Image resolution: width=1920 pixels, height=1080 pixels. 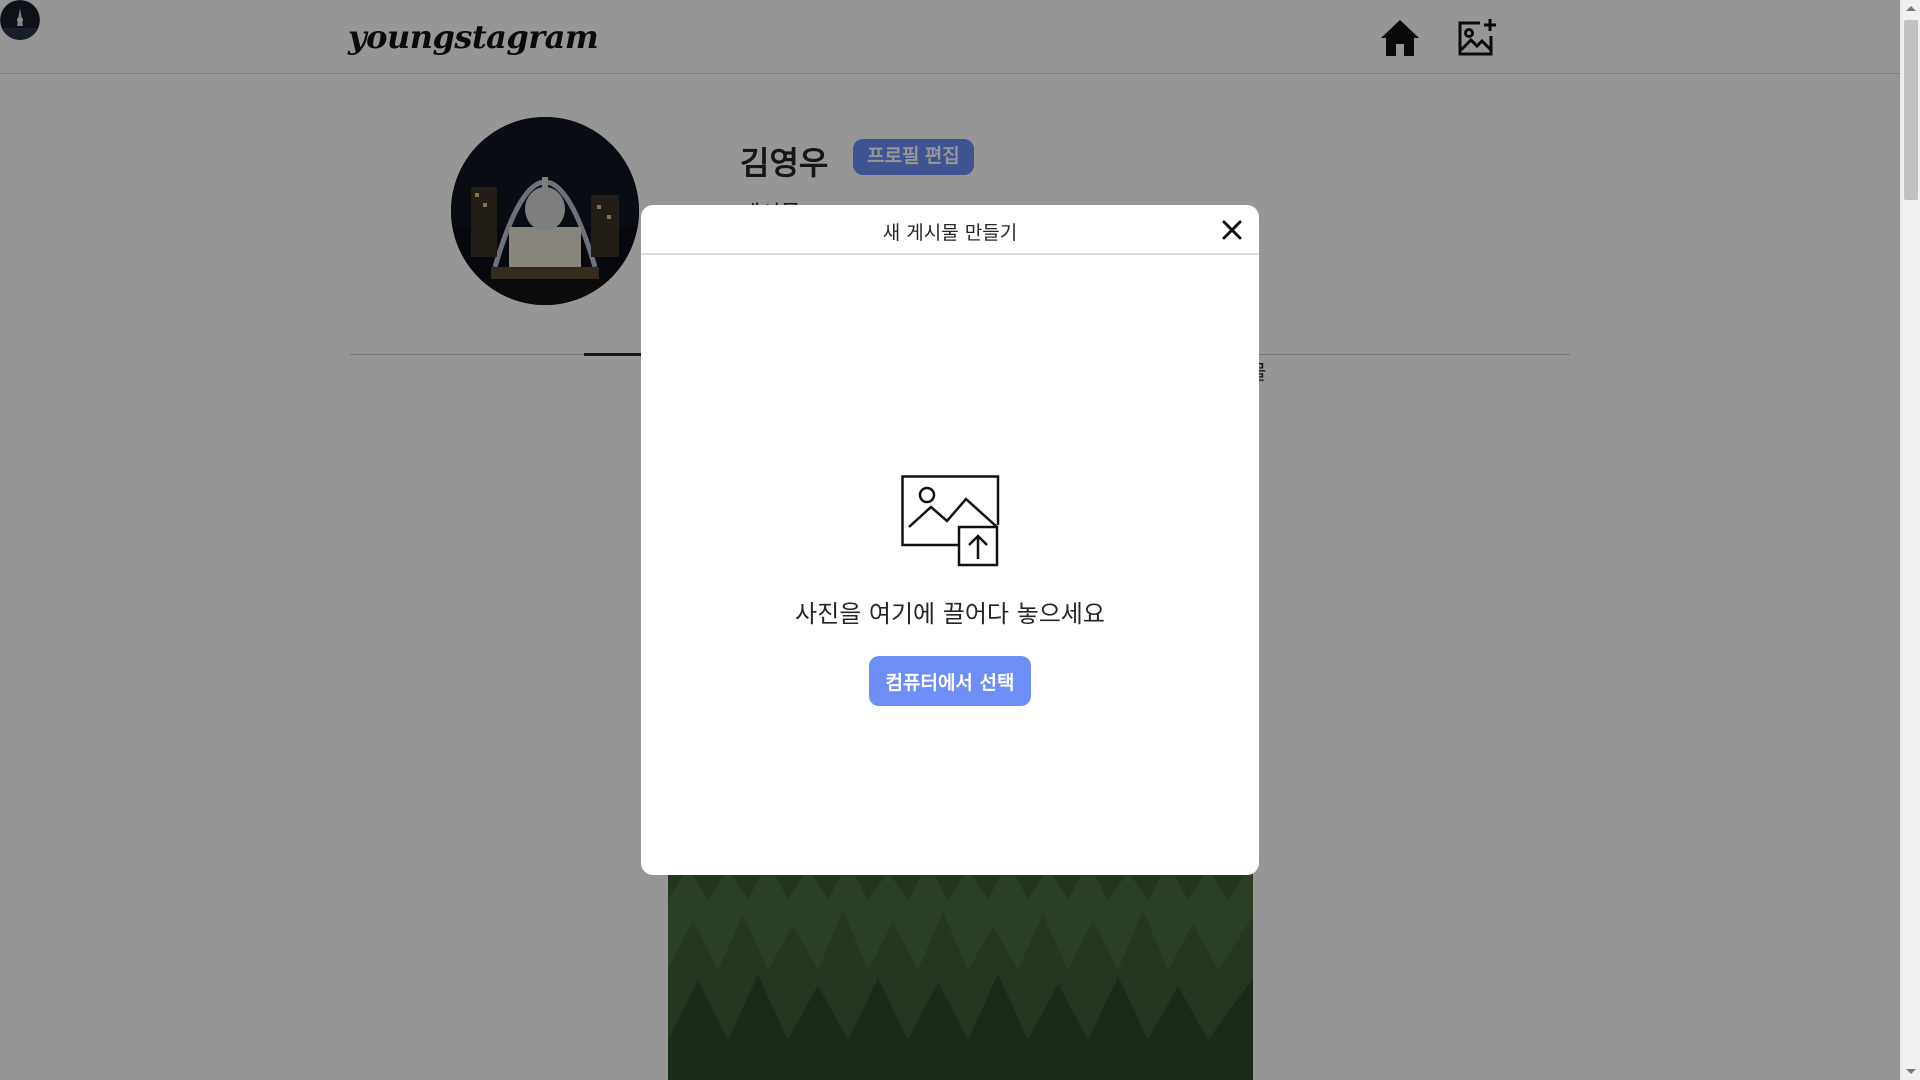 I want to click on modal-header: 새 게시물 만들기, so click(x=950, y=230).